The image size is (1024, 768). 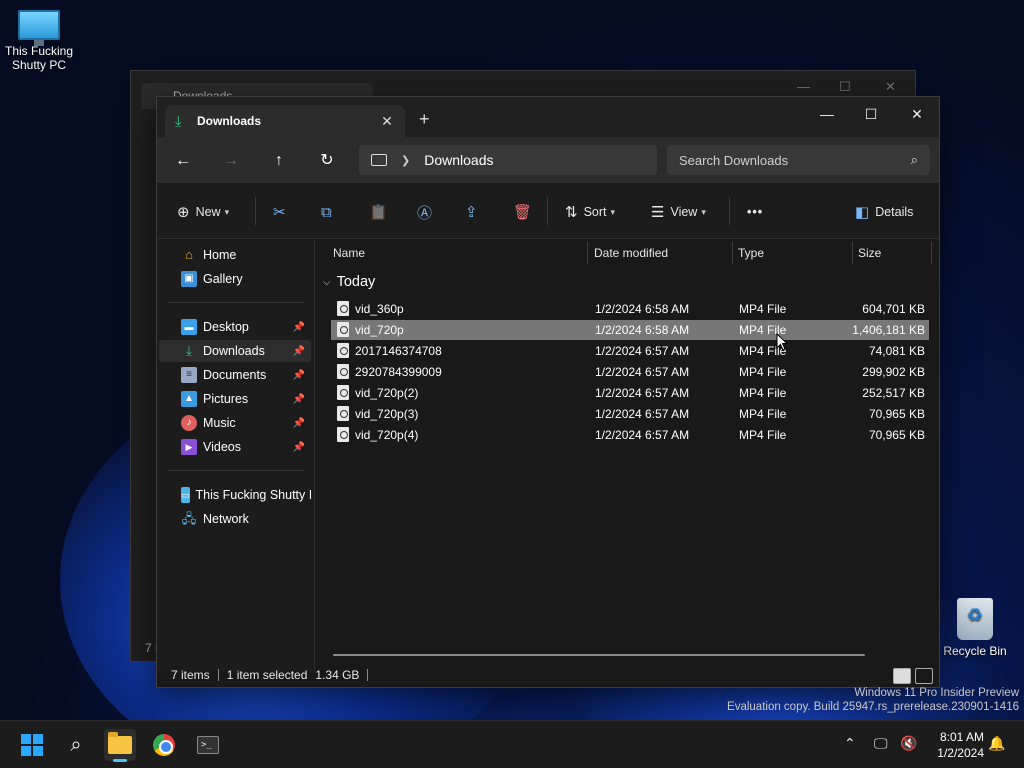 I want to click on sidebar-item-music: ♪ Music 📌, so click(x=235, y=423).